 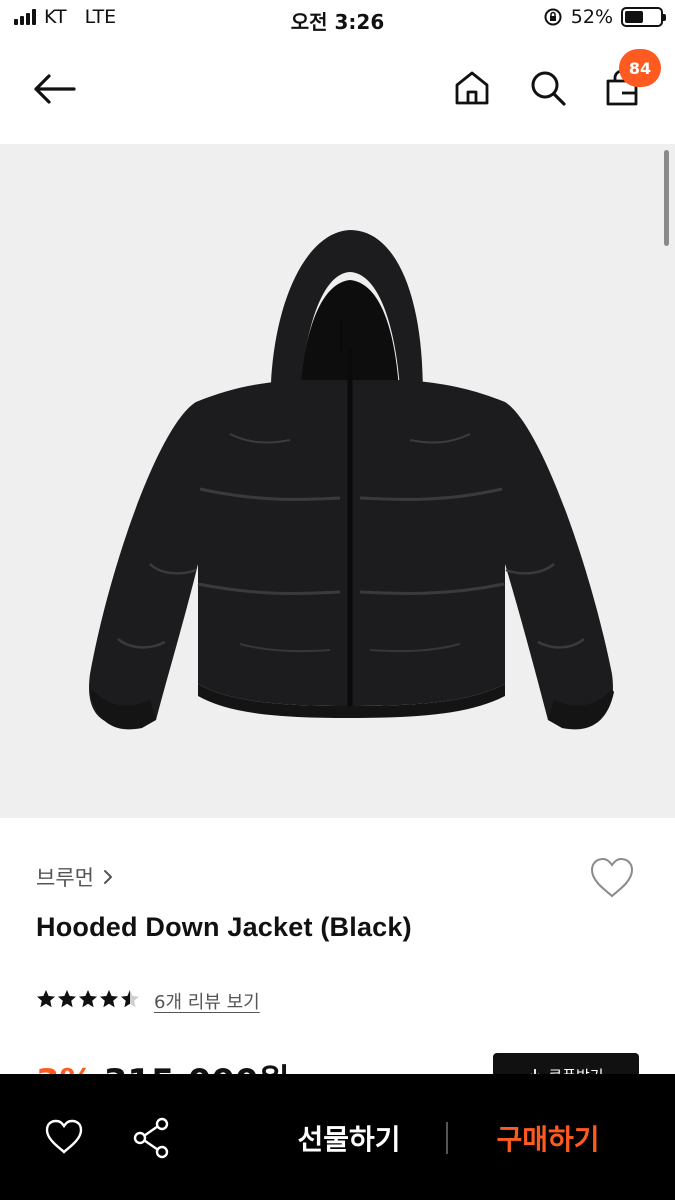 What do you see at coordinates (107, 877) in the screenshot?
I see `chevron-right-icon` at bounding box center [107, 877].